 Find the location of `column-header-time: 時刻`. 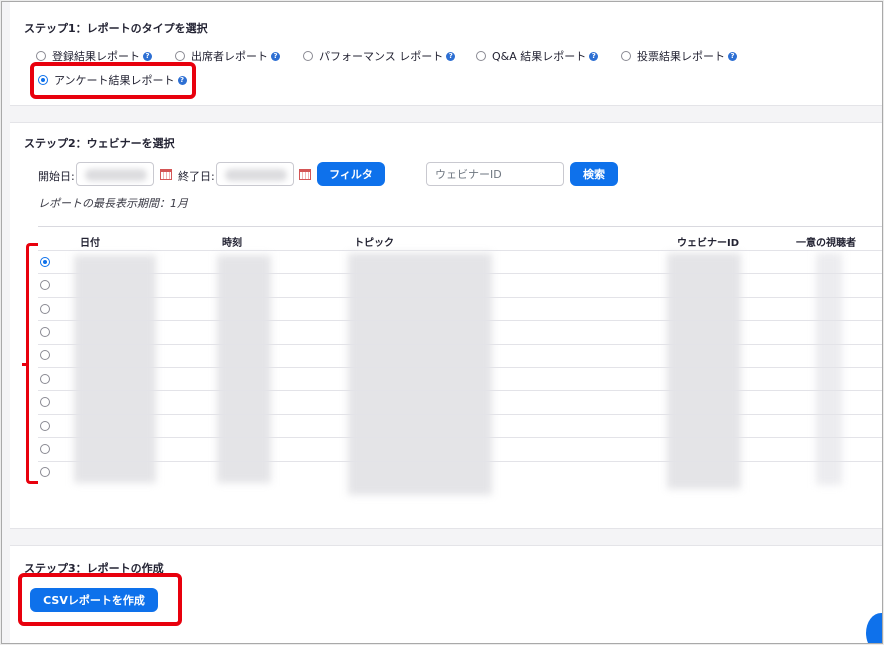

column-header-time: 時刻 is located at coordinates (232, 243).